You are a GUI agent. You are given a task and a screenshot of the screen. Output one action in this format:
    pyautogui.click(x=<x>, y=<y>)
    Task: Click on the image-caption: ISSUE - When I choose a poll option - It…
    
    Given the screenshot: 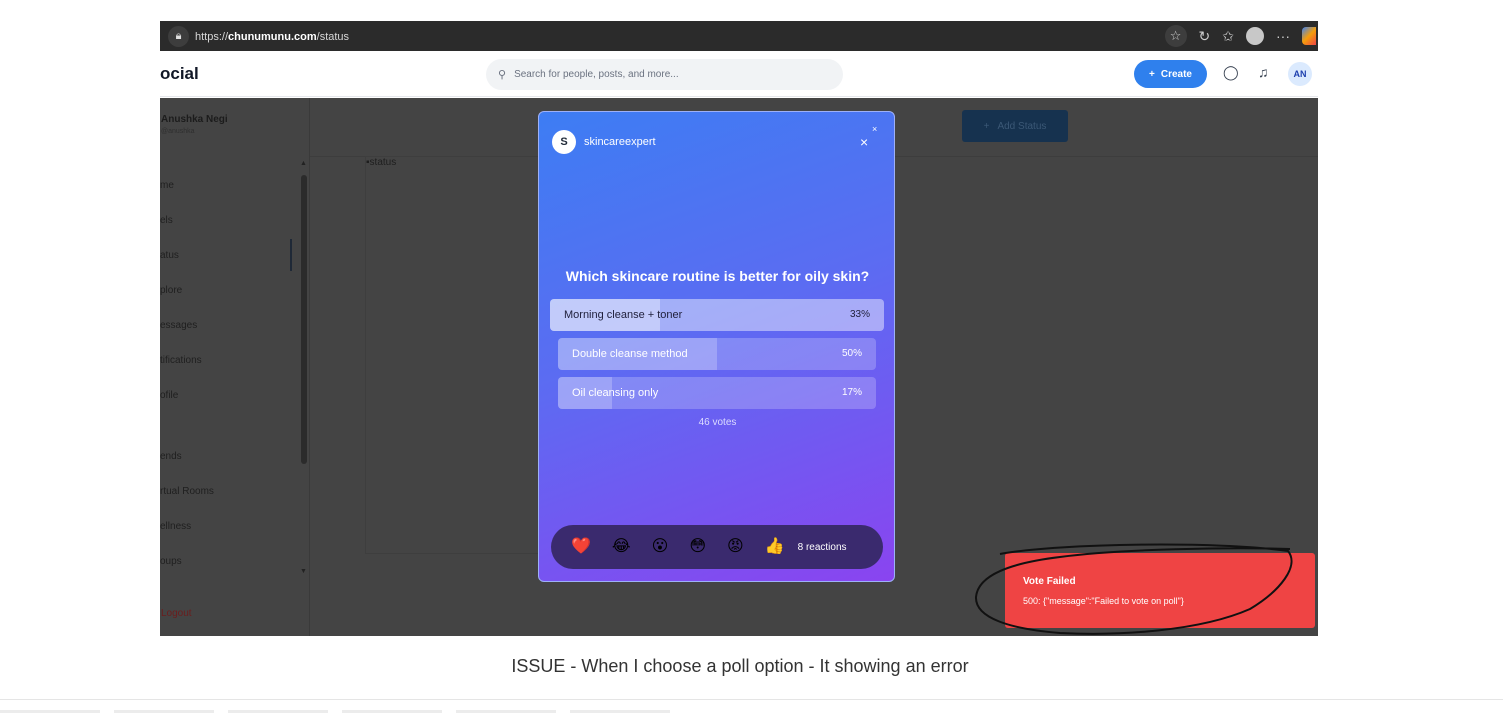 What is the action you would take?
    pyautogui.click(x=740, y=666)
    